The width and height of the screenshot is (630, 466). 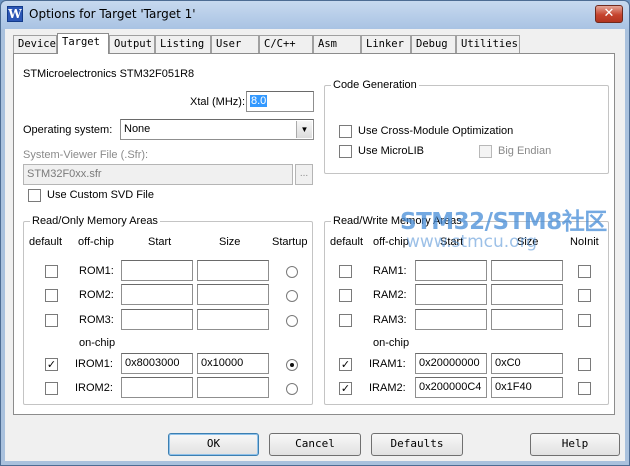 I want to click on tab-output: Output, so click(x=132, y=44).